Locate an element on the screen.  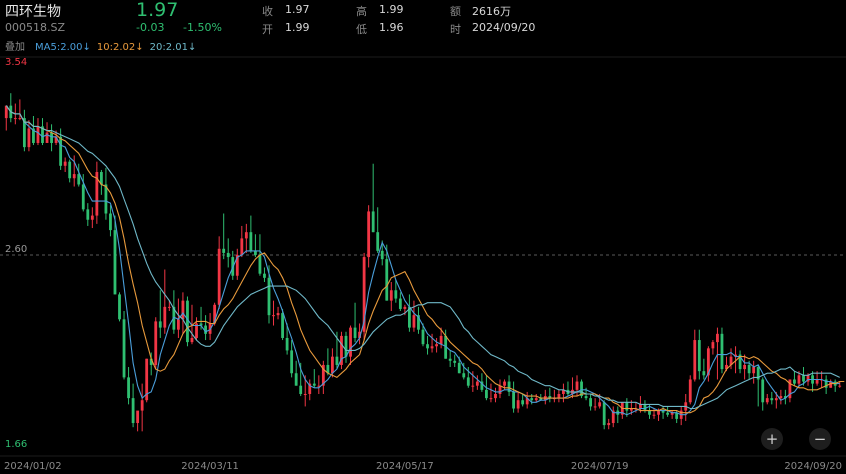
y-tick-label: 2.60 is located at coordinates (16, 249).